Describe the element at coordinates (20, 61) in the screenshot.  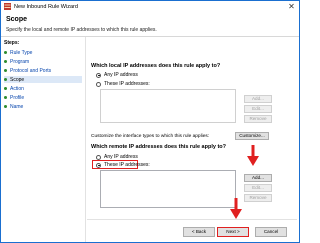
I see `step-label: Program` at that location.